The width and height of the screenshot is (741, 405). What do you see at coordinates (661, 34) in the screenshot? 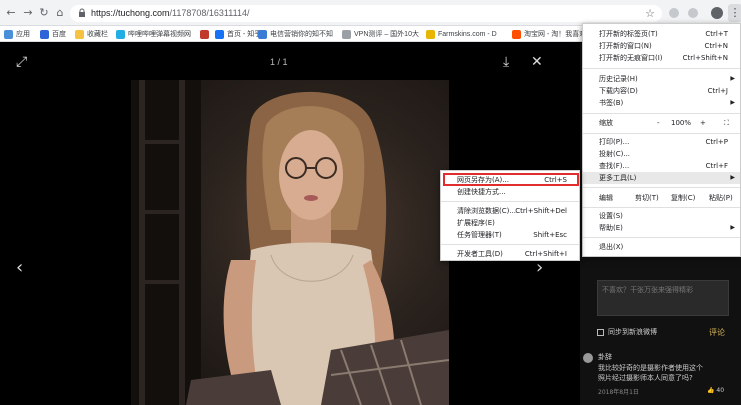
I see `menu-new-tab: 打开新的标签页(T) Ctrl+T` at bounding box center [661, 34].